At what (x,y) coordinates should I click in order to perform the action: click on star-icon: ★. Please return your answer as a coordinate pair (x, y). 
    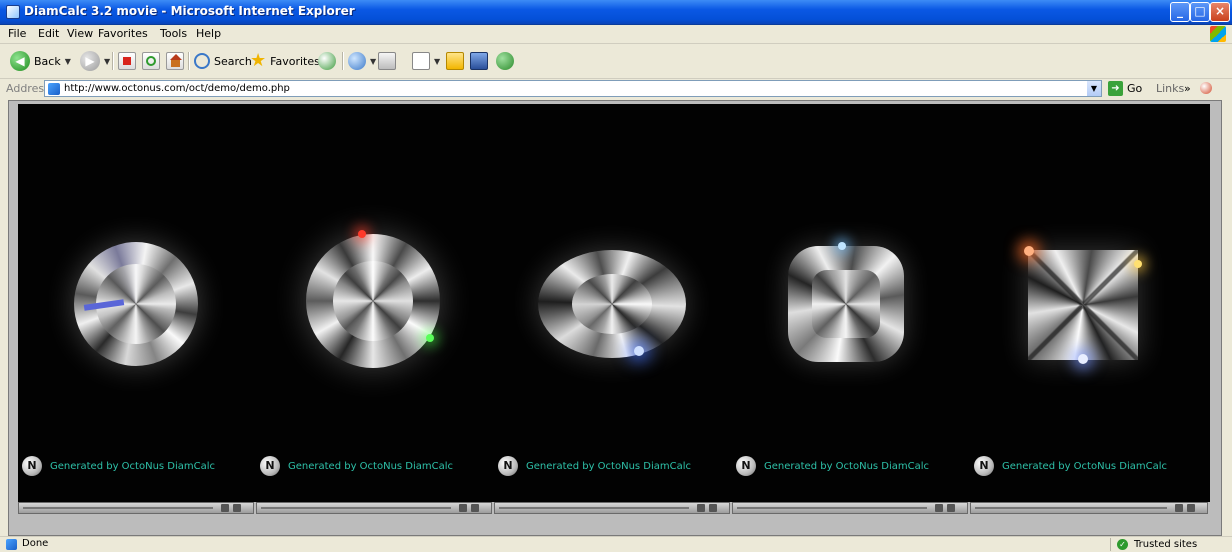
    Looking at the image, I should click on (258, 60).